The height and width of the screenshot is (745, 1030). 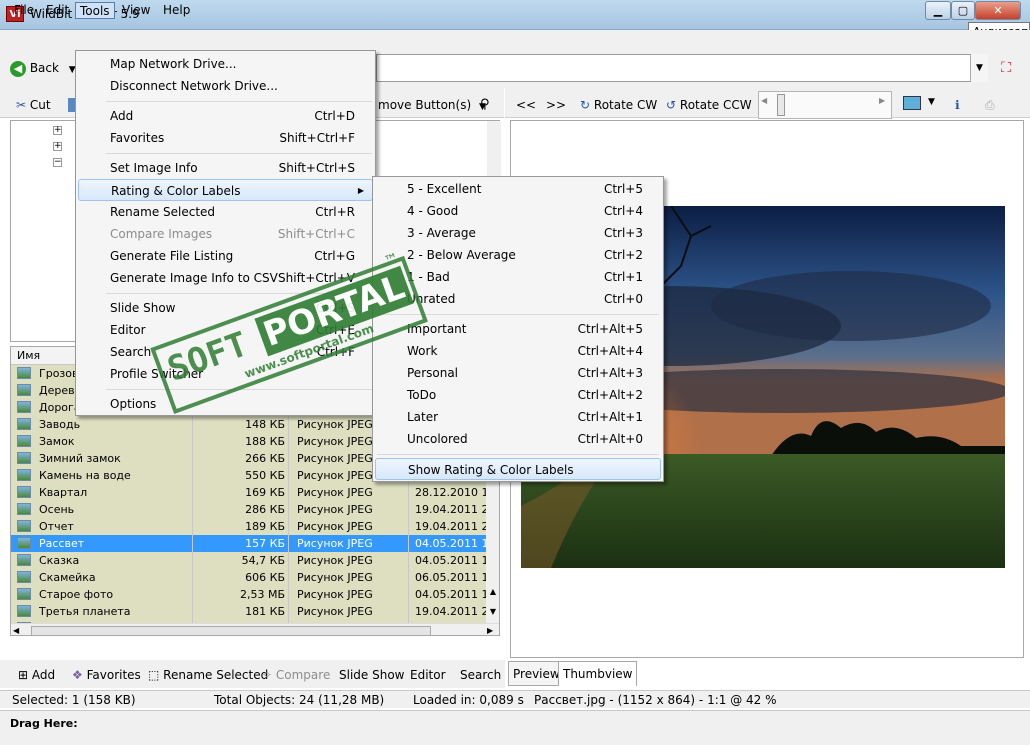 What do you see at coordinates (85, 475) in the screenshot?
I see `cell-name: Камень на воде` at bounding box center [85, 475].